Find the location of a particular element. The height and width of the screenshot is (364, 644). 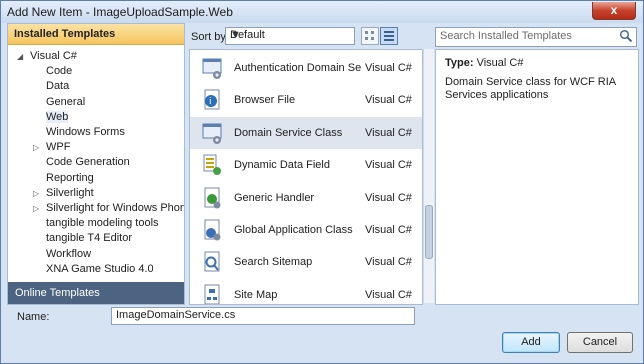

template-list-item: i Browser File Visual C# is located at coordinates (306, 100).